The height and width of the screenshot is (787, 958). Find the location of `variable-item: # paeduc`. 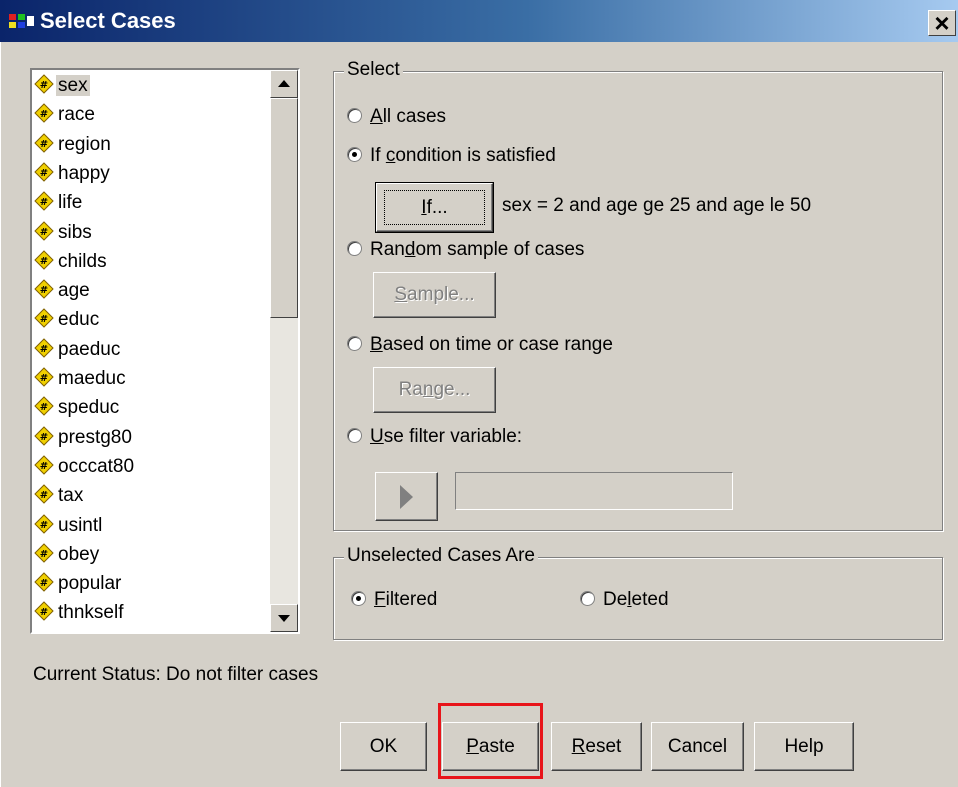

variable-item: # paeduc is located at coordinates (78, 350).